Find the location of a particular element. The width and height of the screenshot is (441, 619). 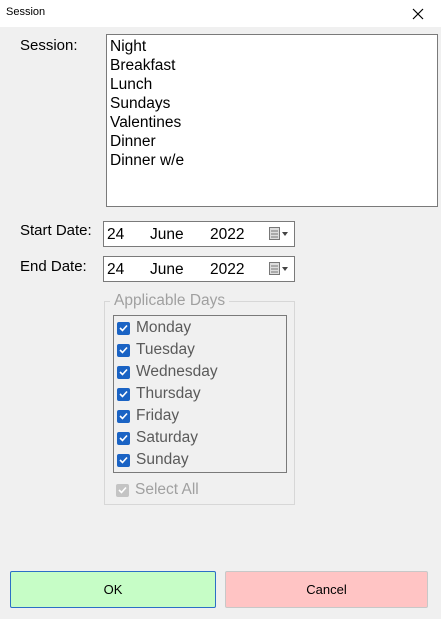

session-item-lunch: Lunch is located at coordinates (273, 84).